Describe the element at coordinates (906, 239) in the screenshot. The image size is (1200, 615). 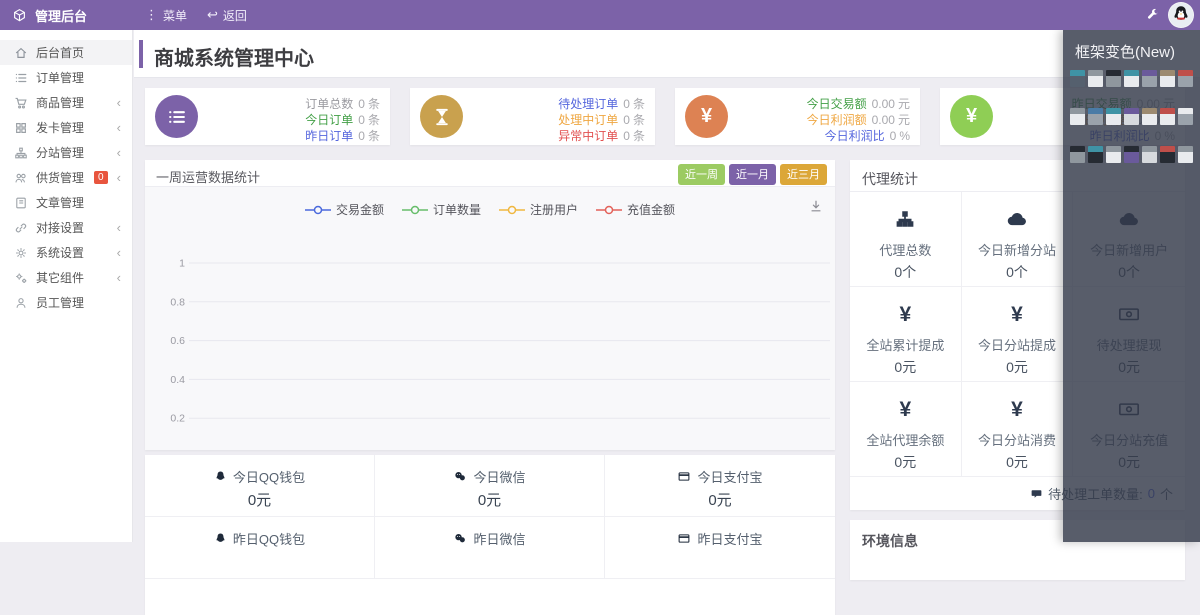
I see `agent-cell-total: 代理总数 0个` at that location.